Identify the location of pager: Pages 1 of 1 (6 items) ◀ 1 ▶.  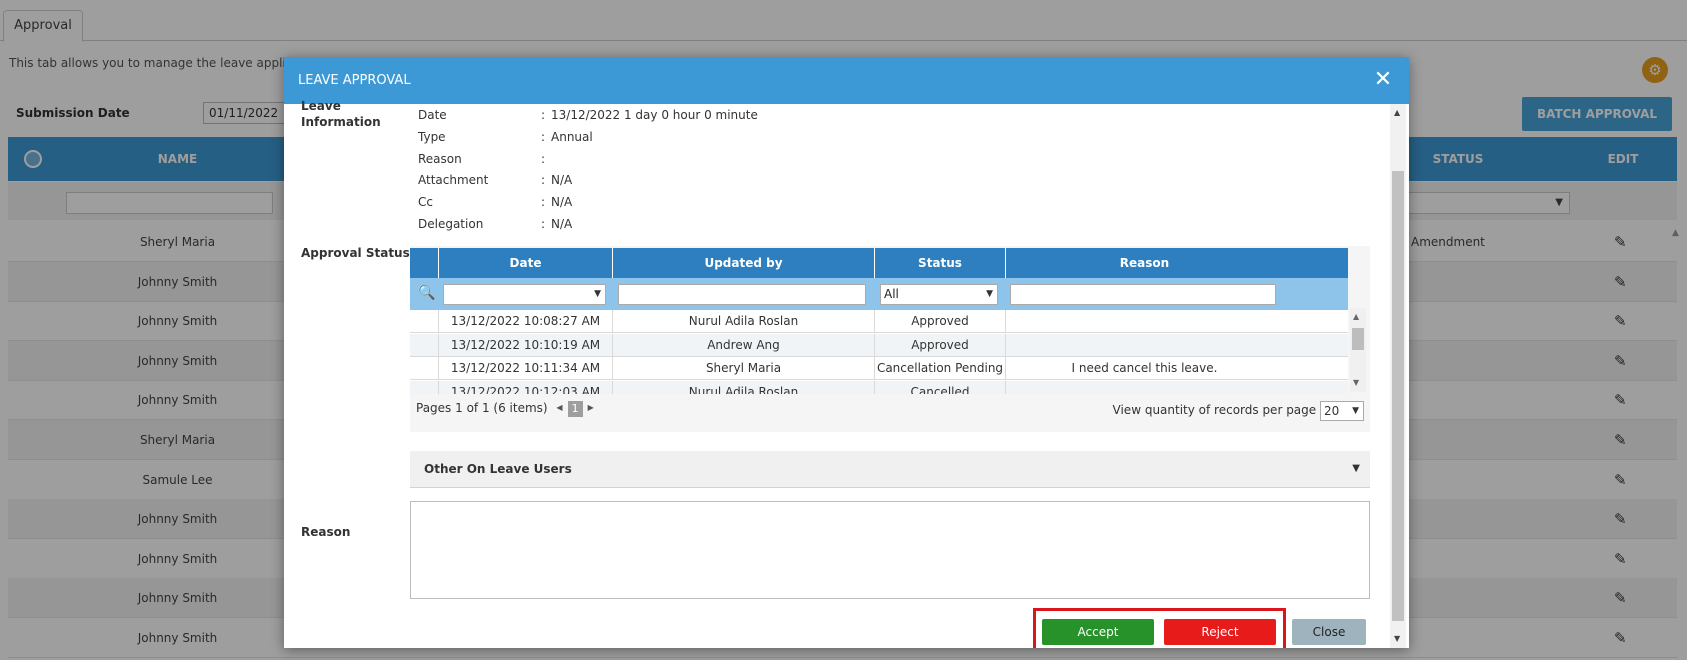
(507, 408).